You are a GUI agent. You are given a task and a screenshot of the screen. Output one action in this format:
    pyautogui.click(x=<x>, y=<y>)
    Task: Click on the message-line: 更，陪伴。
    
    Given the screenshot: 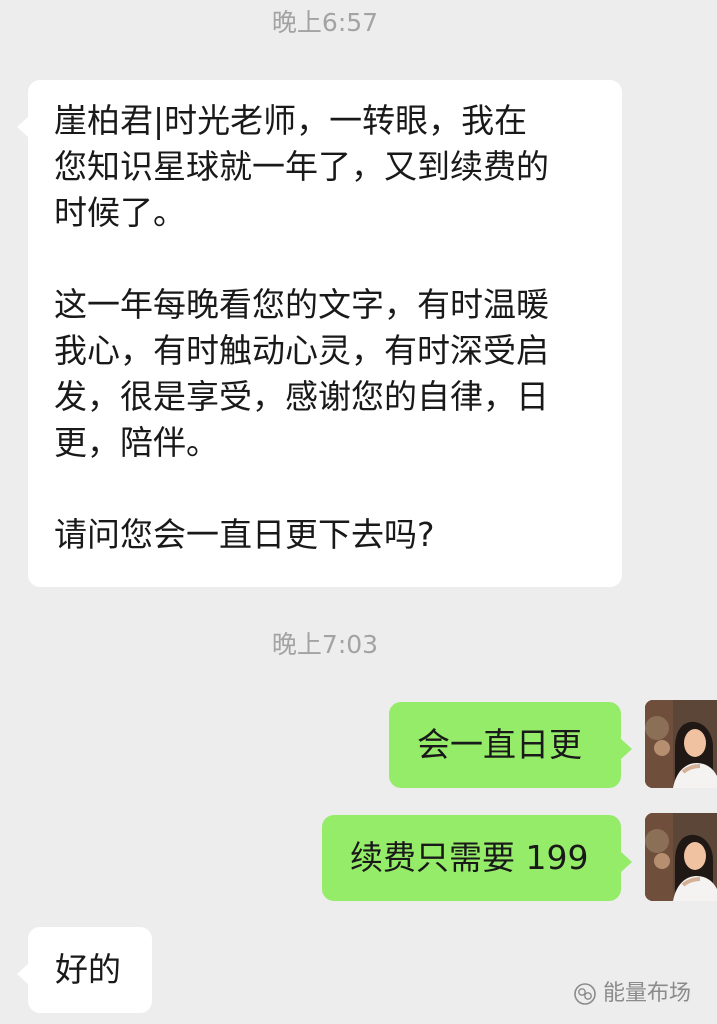 What is the action you would take?
    pyautogui.click(x=136, y=442)
    